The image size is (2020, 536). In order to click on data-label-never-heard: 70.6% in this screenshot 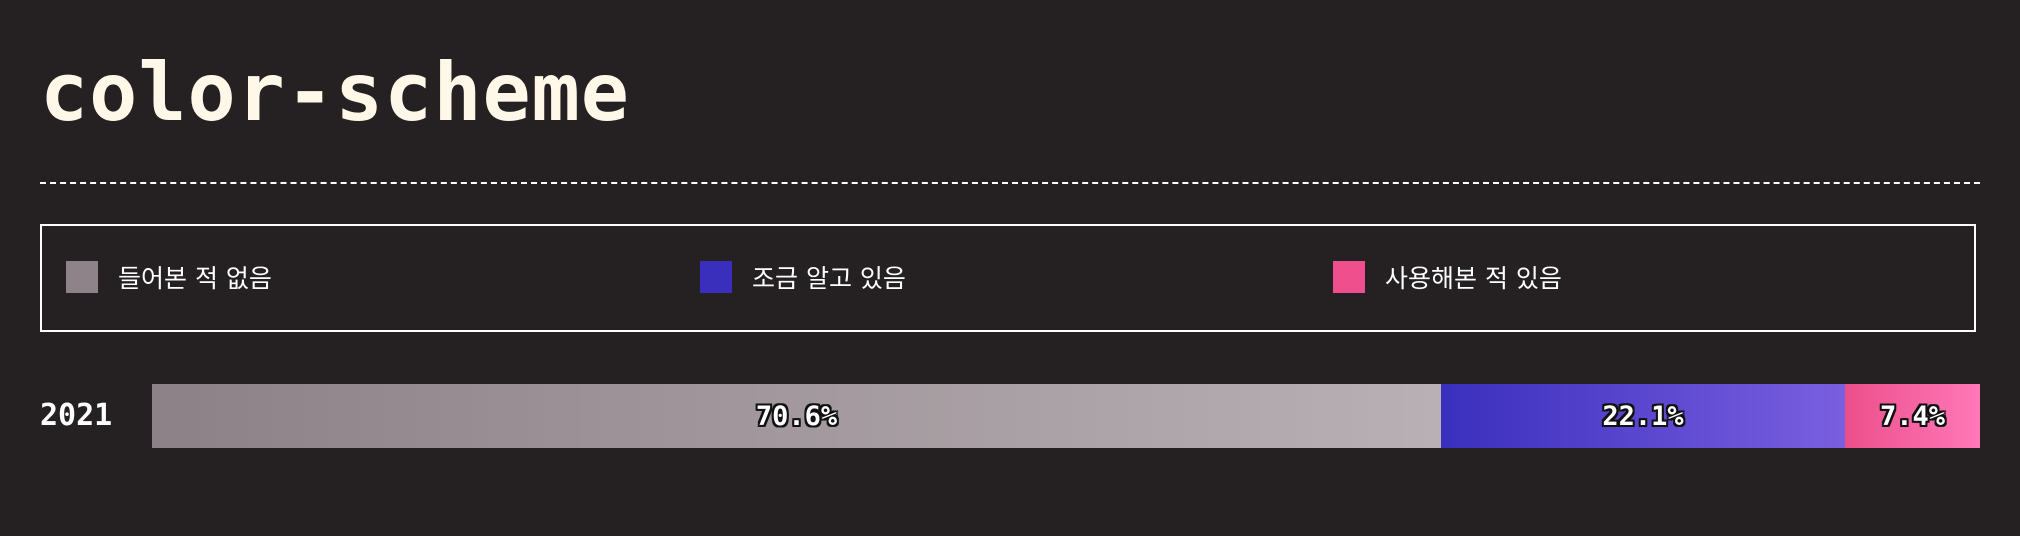, I will do `click(796, 416)`.